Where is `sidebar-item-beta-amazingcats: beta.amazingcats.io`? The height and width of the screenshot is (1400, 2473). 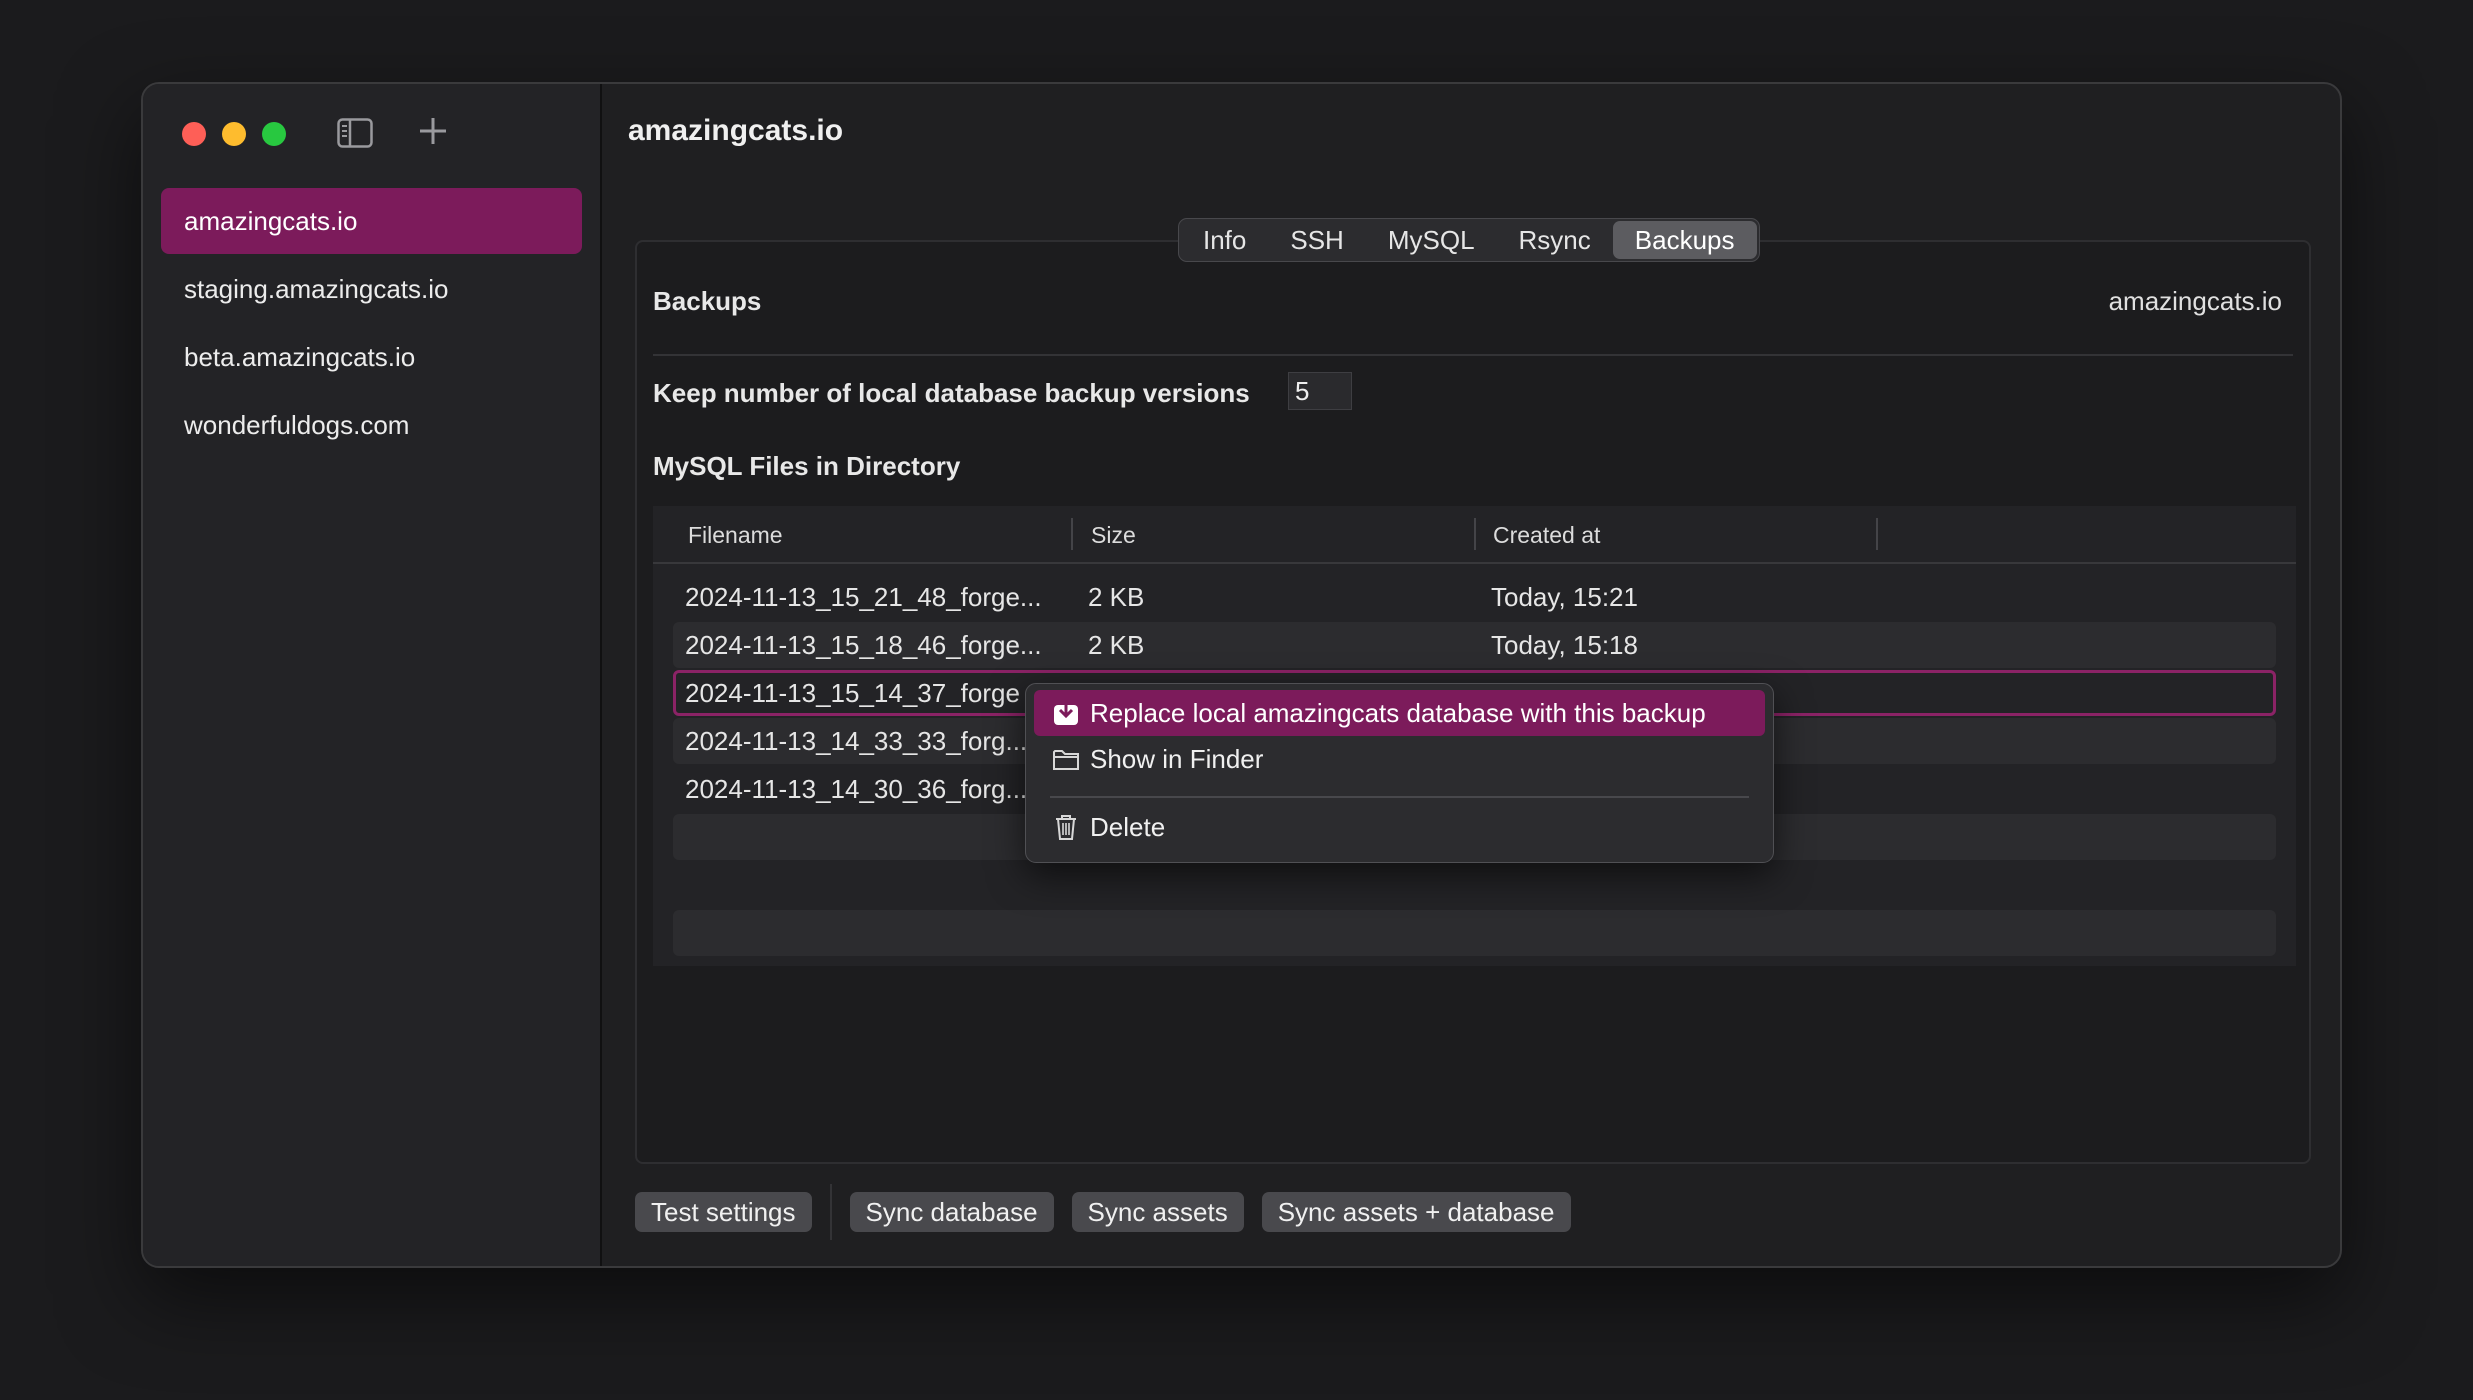 sidebar-item-beta-amazingcats: beta.amazingcats.io is located at coordinates (371, 357).